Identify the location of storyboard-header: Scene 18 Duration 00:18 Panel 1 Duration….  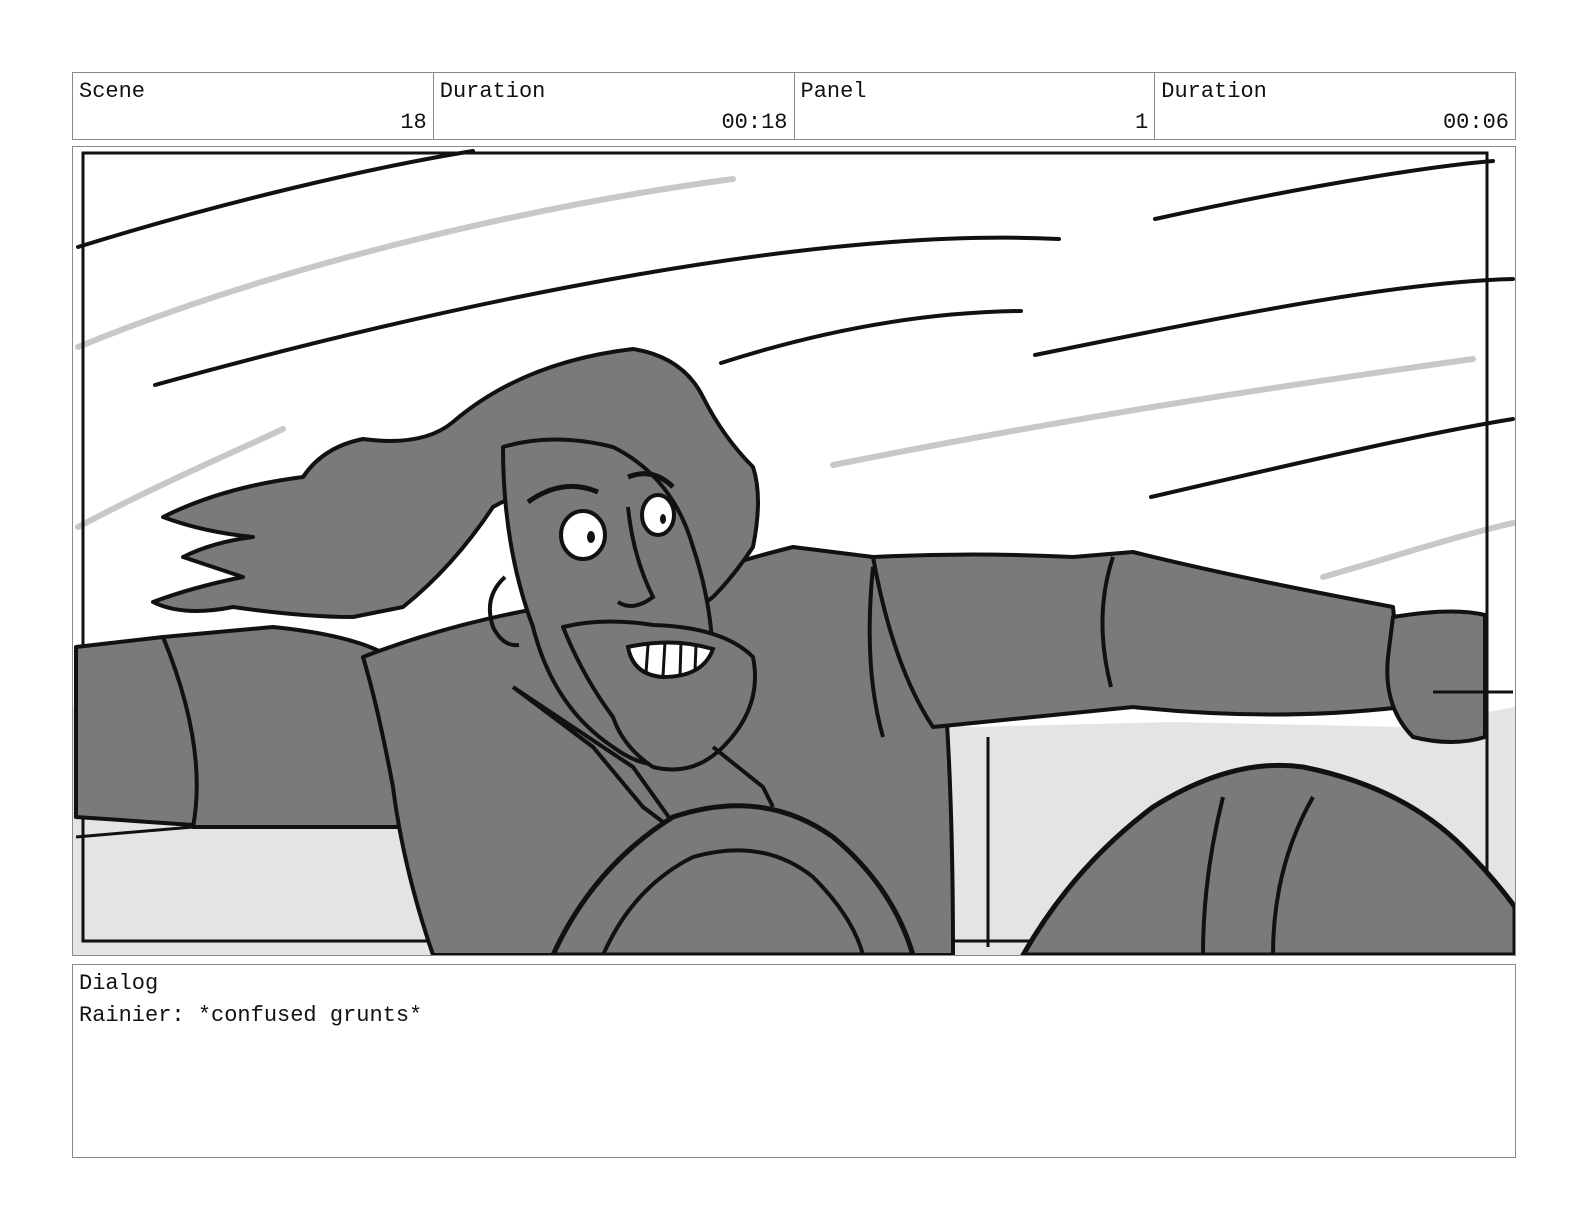
(794, 106).